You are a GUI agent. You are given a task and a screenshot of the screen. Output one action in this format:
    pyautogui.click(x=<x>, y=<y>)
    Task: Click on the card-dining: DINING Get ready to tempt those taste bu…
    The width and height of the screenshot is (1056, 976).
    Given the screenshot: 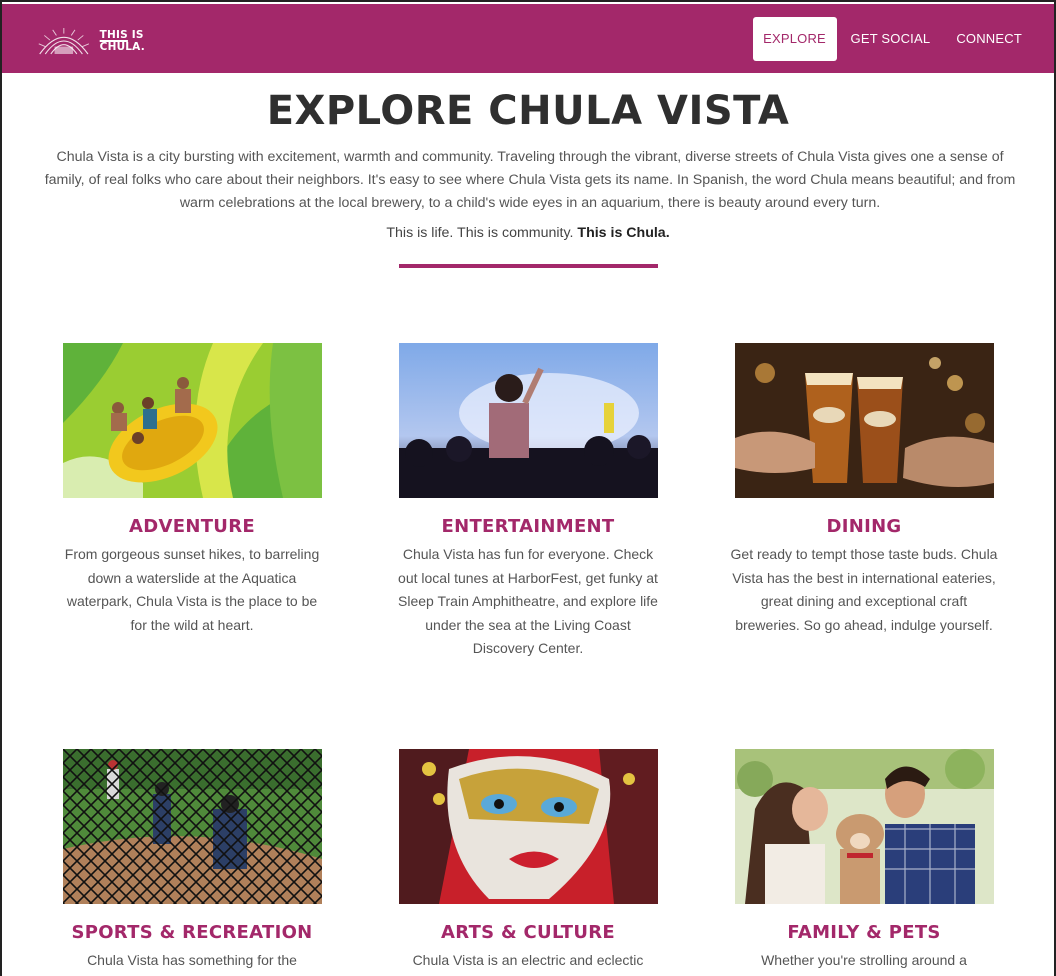 What is the action you would take?
    pyautogui.click(x=864, y=490)
    